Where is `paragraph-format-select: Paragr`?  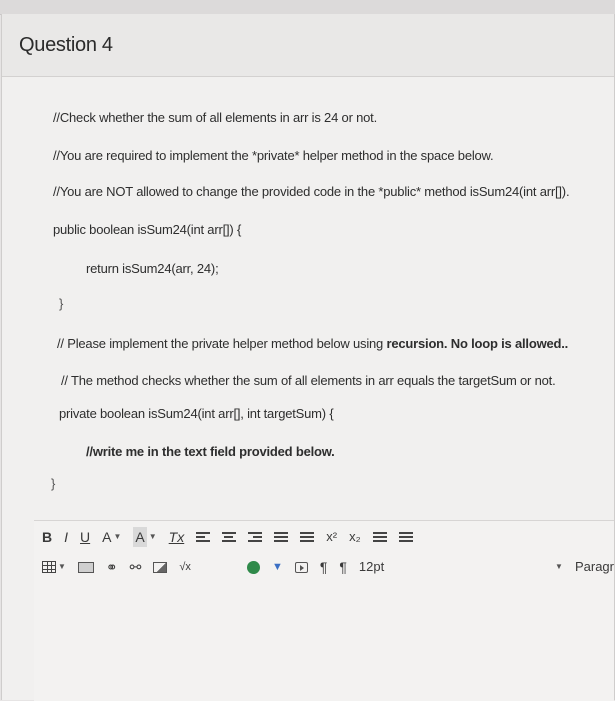 paragraph-format-select: Paragr is located at coordinates (594, 567).